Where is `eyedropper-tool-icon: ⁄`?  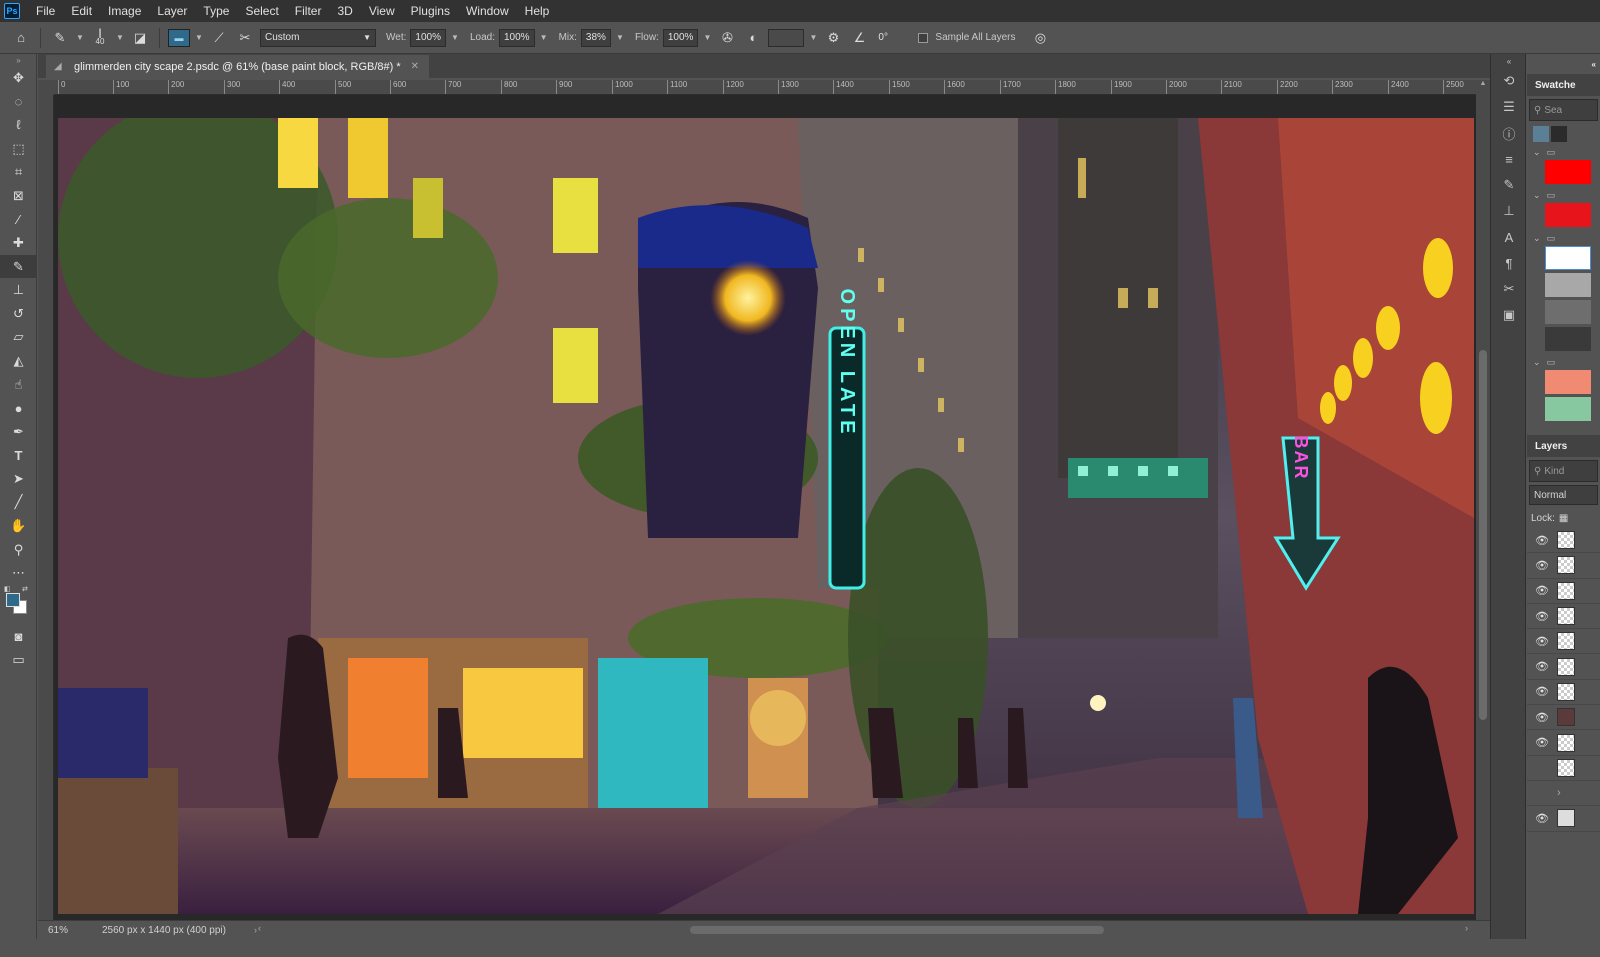 eyedropper-tool-icon: ⁄ is located at coordinates (18, 220).